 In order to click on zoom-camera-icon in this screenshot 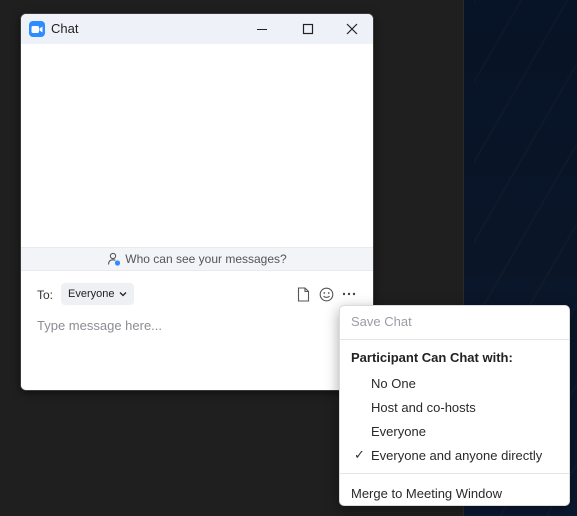, I will do `click(37, 29)`.